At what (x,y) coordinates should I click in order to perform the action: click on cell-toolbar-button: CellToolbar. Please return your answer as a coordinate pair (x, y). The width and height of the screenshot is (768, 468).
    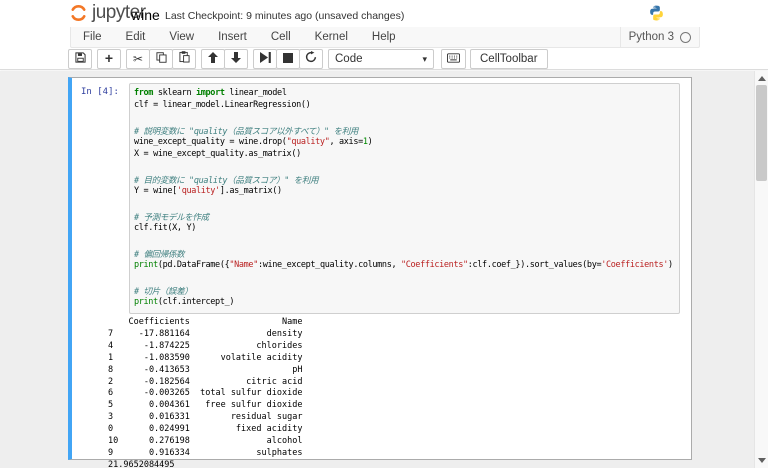
    Looking at the image, I should click on (509, 59).